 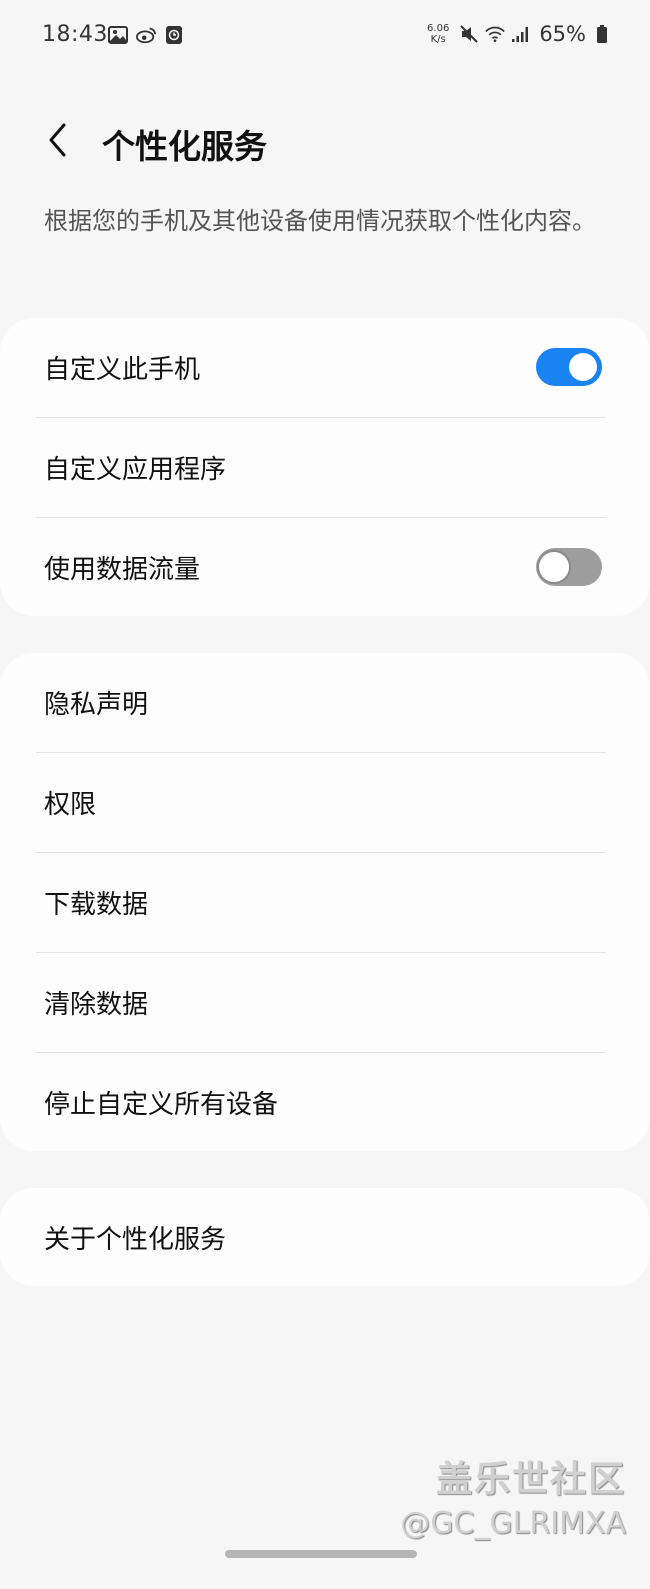 What do you see at coordinates (161, 1105) in the screenshot?
I see `stop-customizing-all-devices-label: 停止自定义所有设备` at bounding box center [161, 1105].